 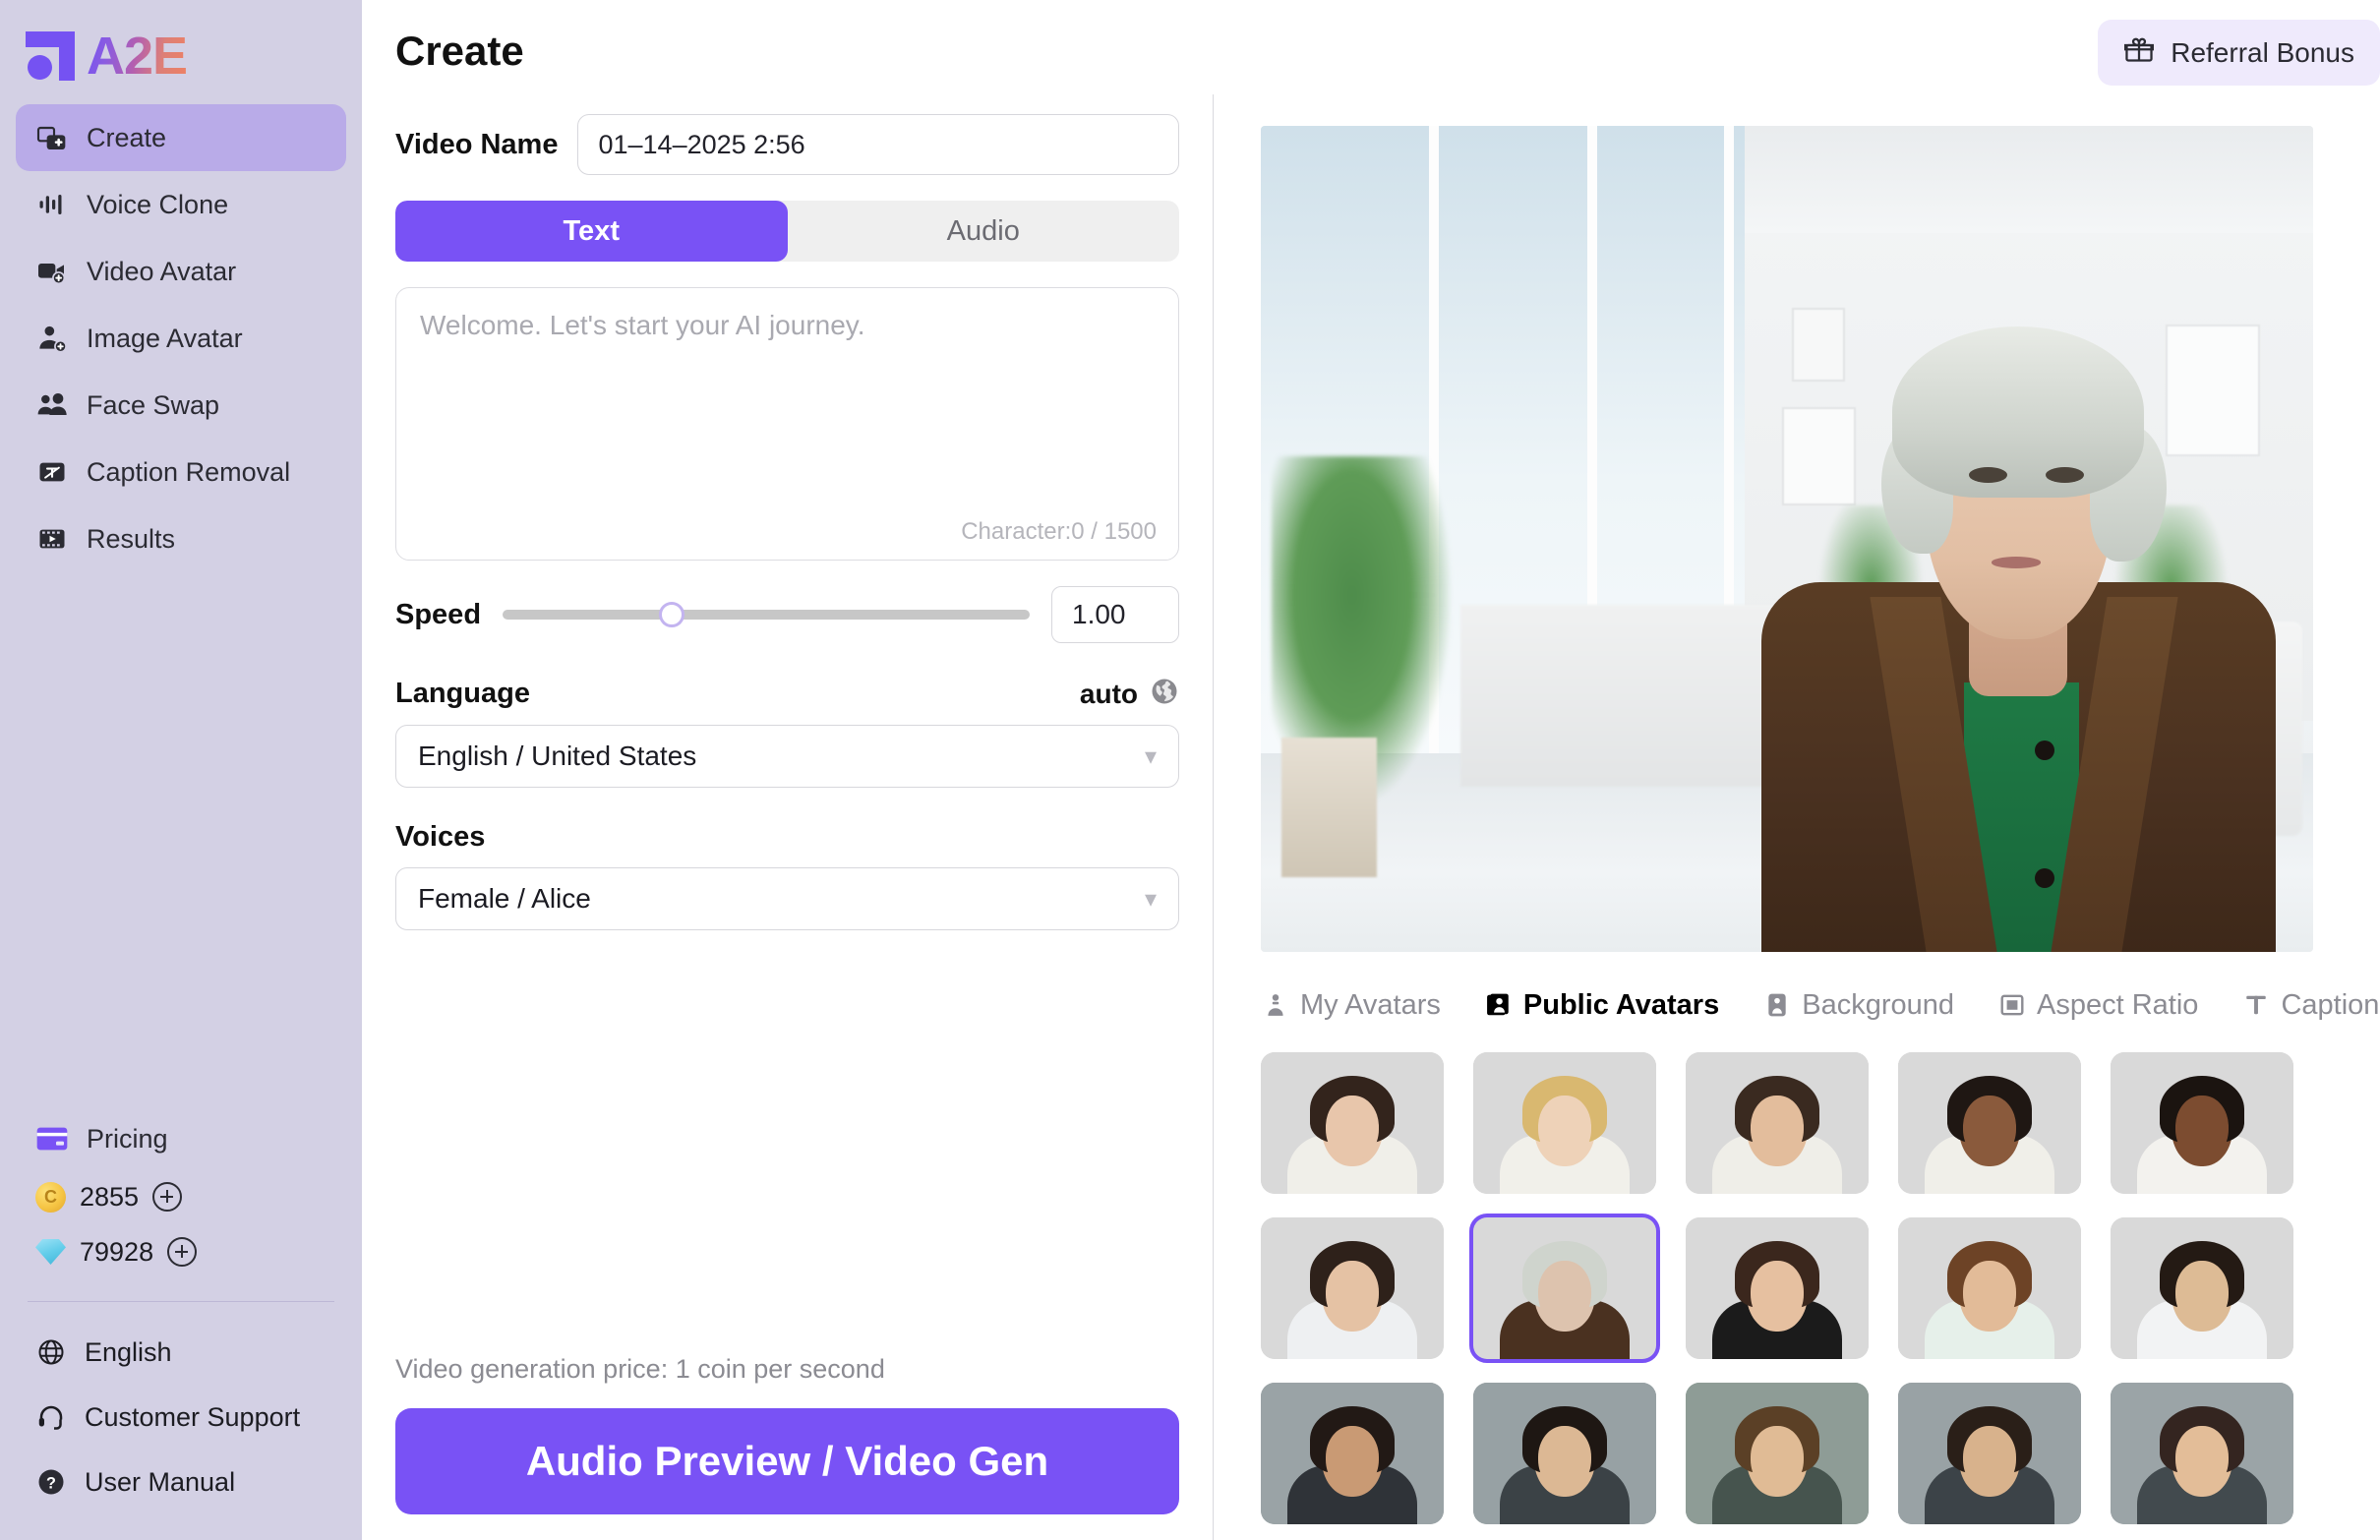 What do you see at coordinates (878, 145) in the screenshot?
I see `video-name-input: 01–14–2025 2:56` at bounding box center [878, 145].